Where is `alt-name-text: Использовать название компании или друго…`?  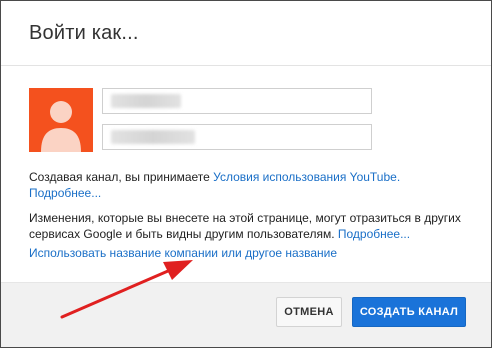
alt-name-text: Использовать название компании или друго… is located at coordinates (249, 253).